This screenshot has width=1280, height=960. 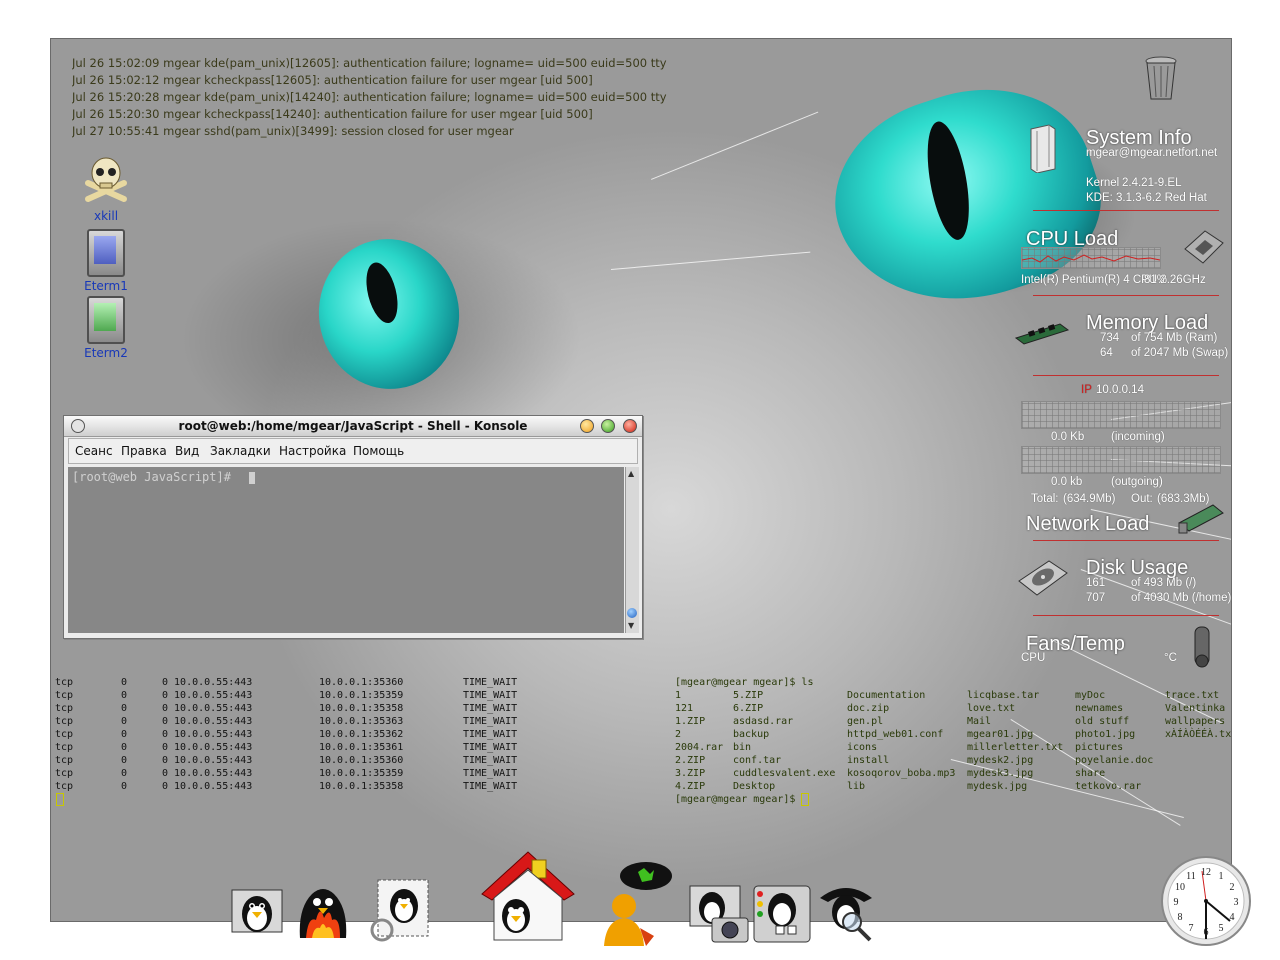 What do you see at coordinates (106, 188) in the screenshot?
I see `desktop-icon-xkill: xkill` at bounding box center [106, 188].